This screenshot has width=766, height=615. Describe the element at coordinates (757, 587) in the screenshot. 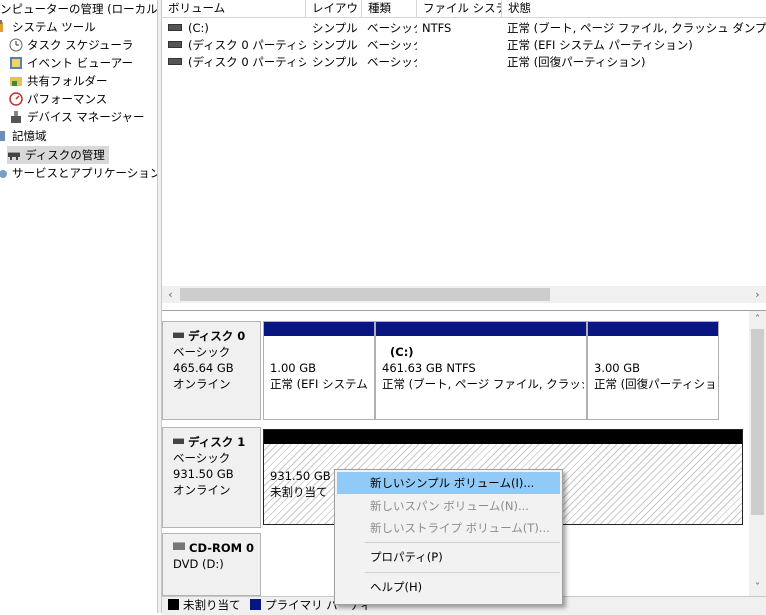

I see `scroll-down-icon: ˇ` at that location.